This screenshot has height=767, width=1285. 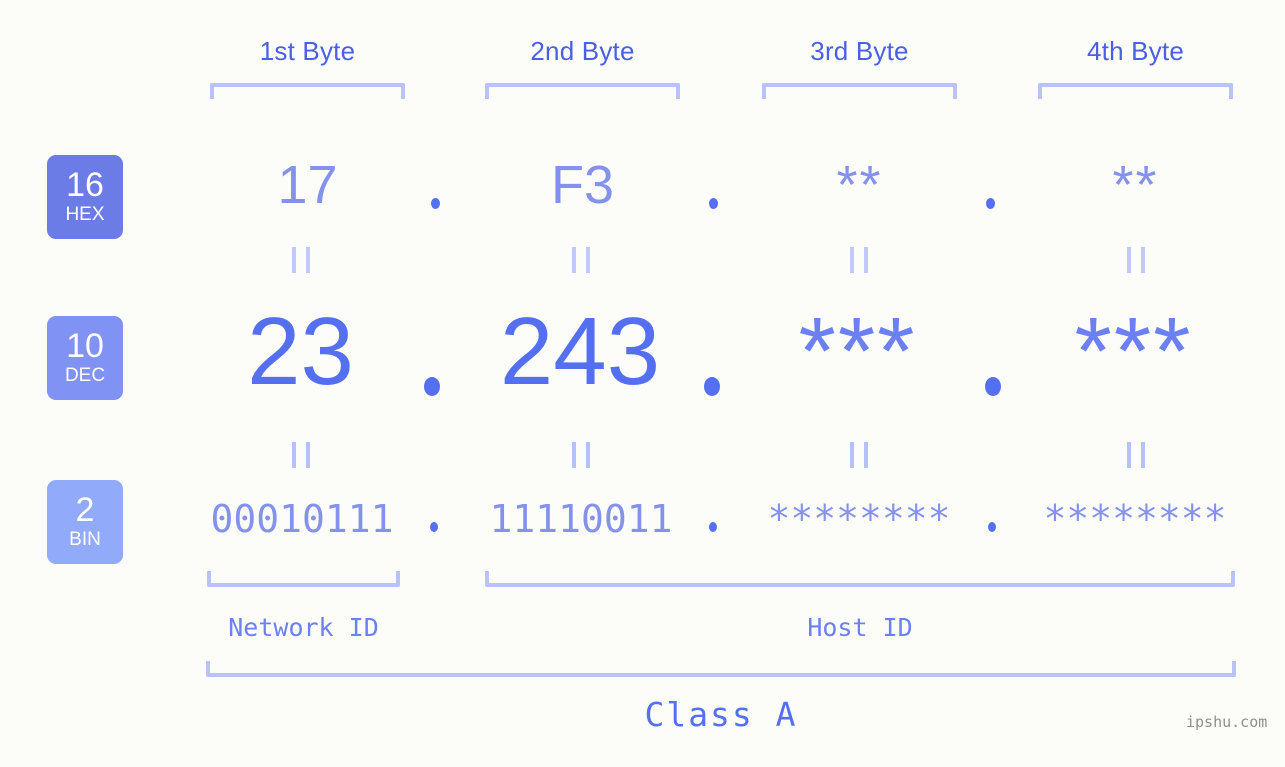 I want to click on hex-byte-4: **, so click(x=1135, y=185).